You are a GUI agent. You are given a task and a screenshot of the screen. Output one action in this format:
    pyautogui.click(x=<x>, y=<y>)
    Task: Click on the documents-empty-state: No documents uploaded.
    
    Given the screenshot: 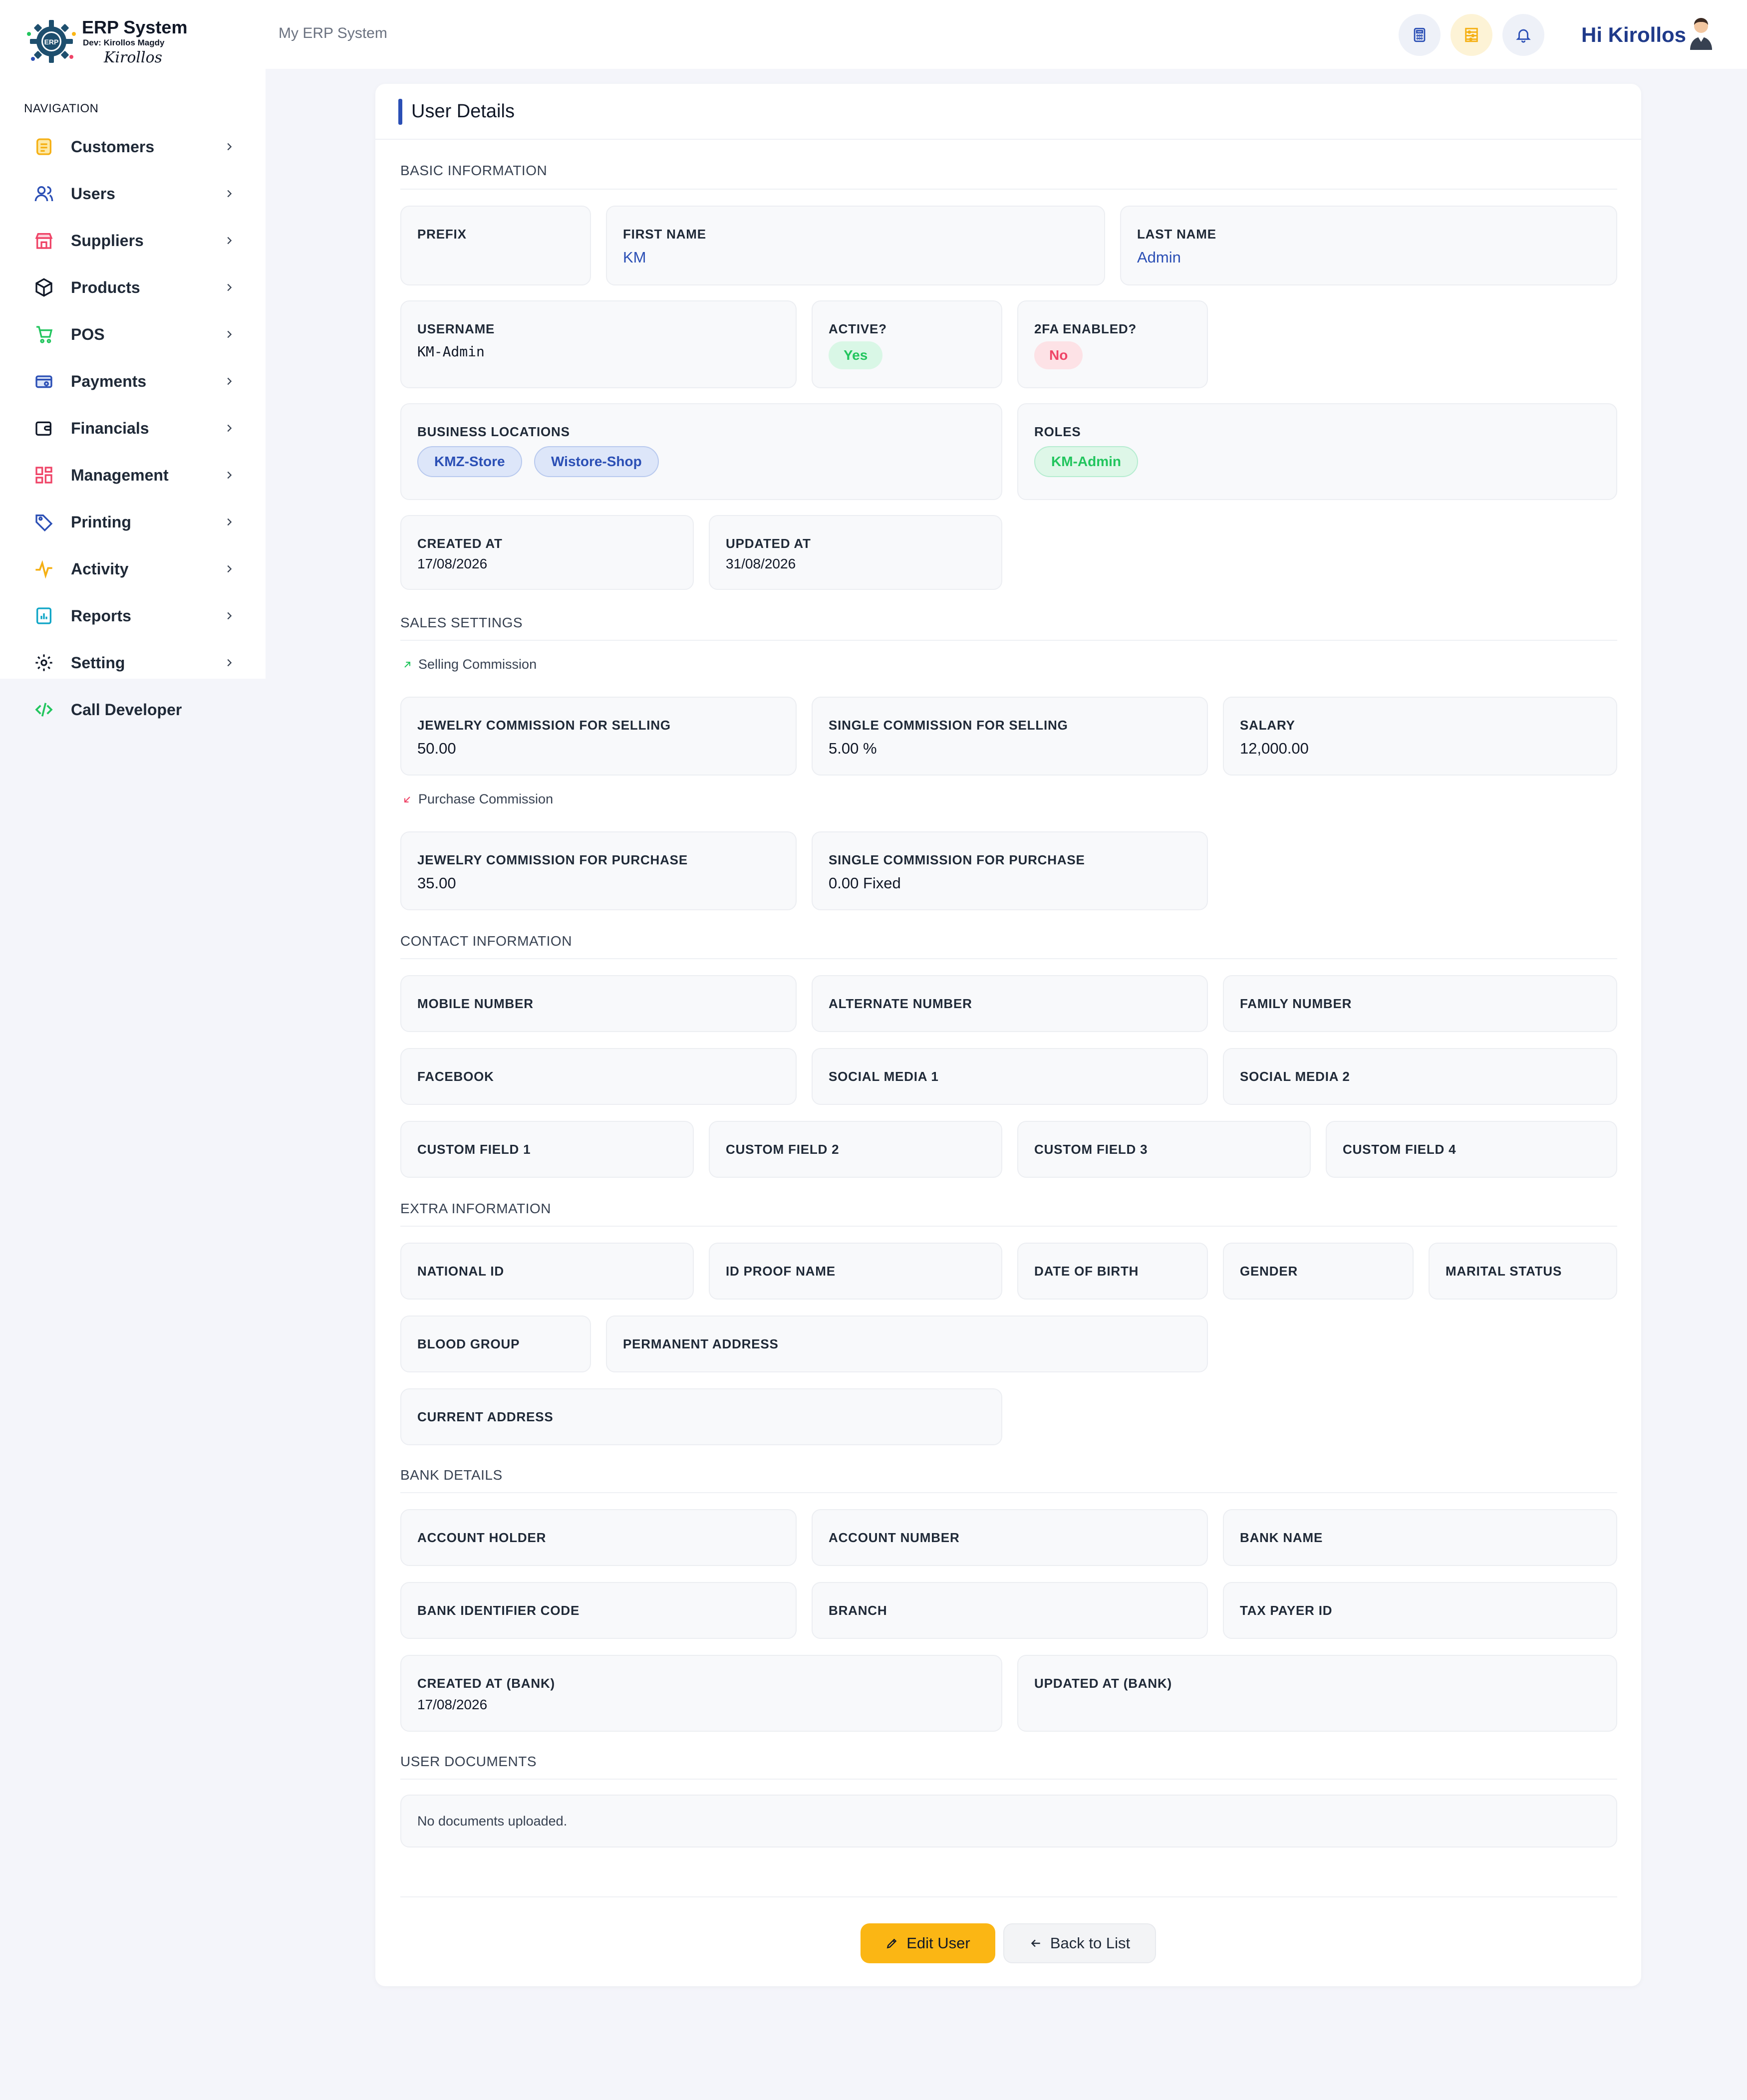 What is the action you would take?
    pyautogui.click(x=1009, y=1821)
    